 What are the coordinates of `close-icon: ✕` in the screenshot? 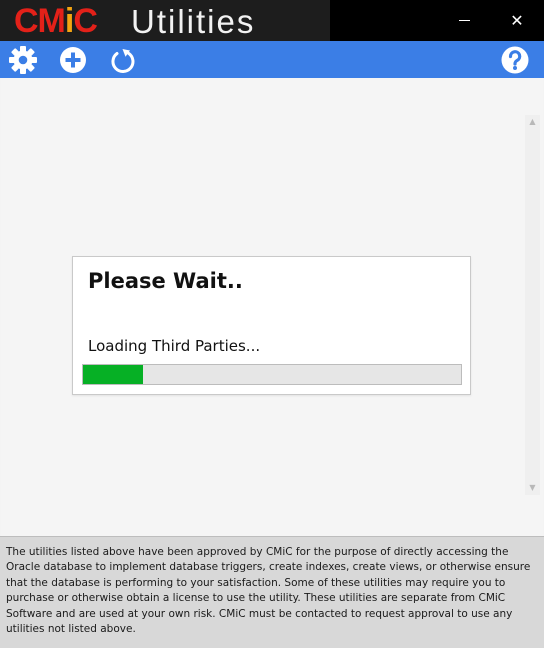 It's located at (517, 20).